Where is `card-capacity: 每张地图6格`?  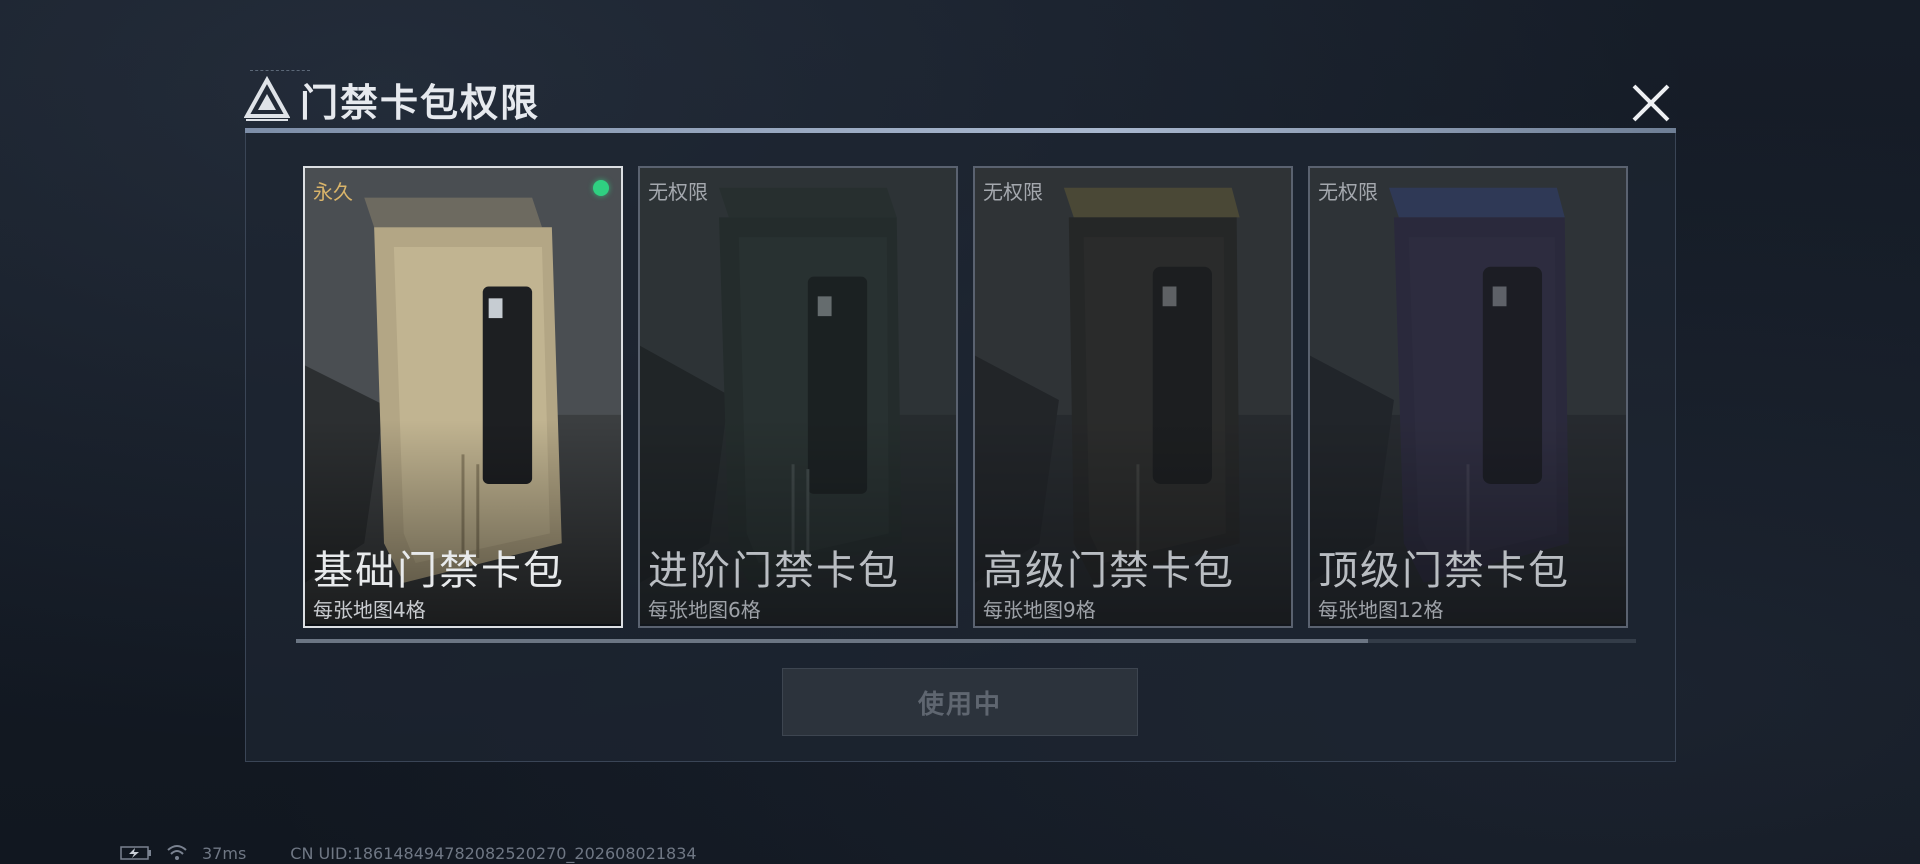
card-capacity: 每张地图6格 is located at coordinates (704, 610).